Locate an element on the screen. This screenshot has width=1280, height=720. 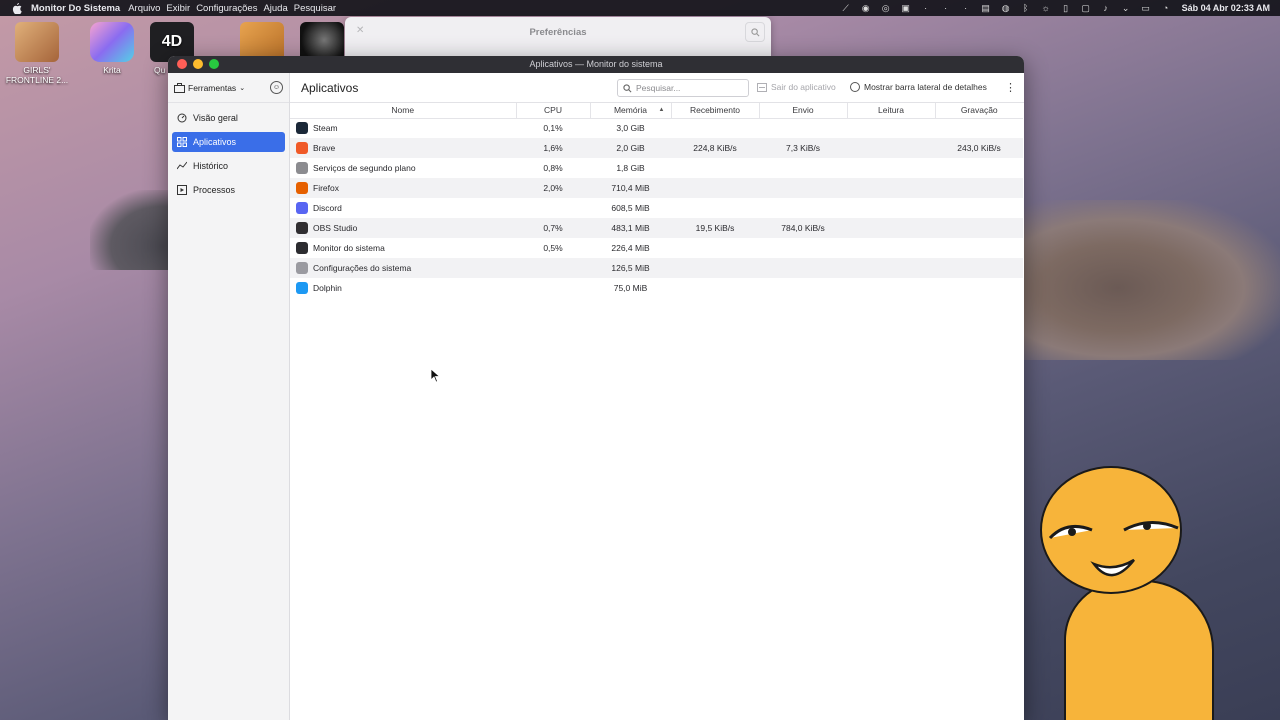
menu-configuracoes: Configurações is located at coordinates (226, 8).